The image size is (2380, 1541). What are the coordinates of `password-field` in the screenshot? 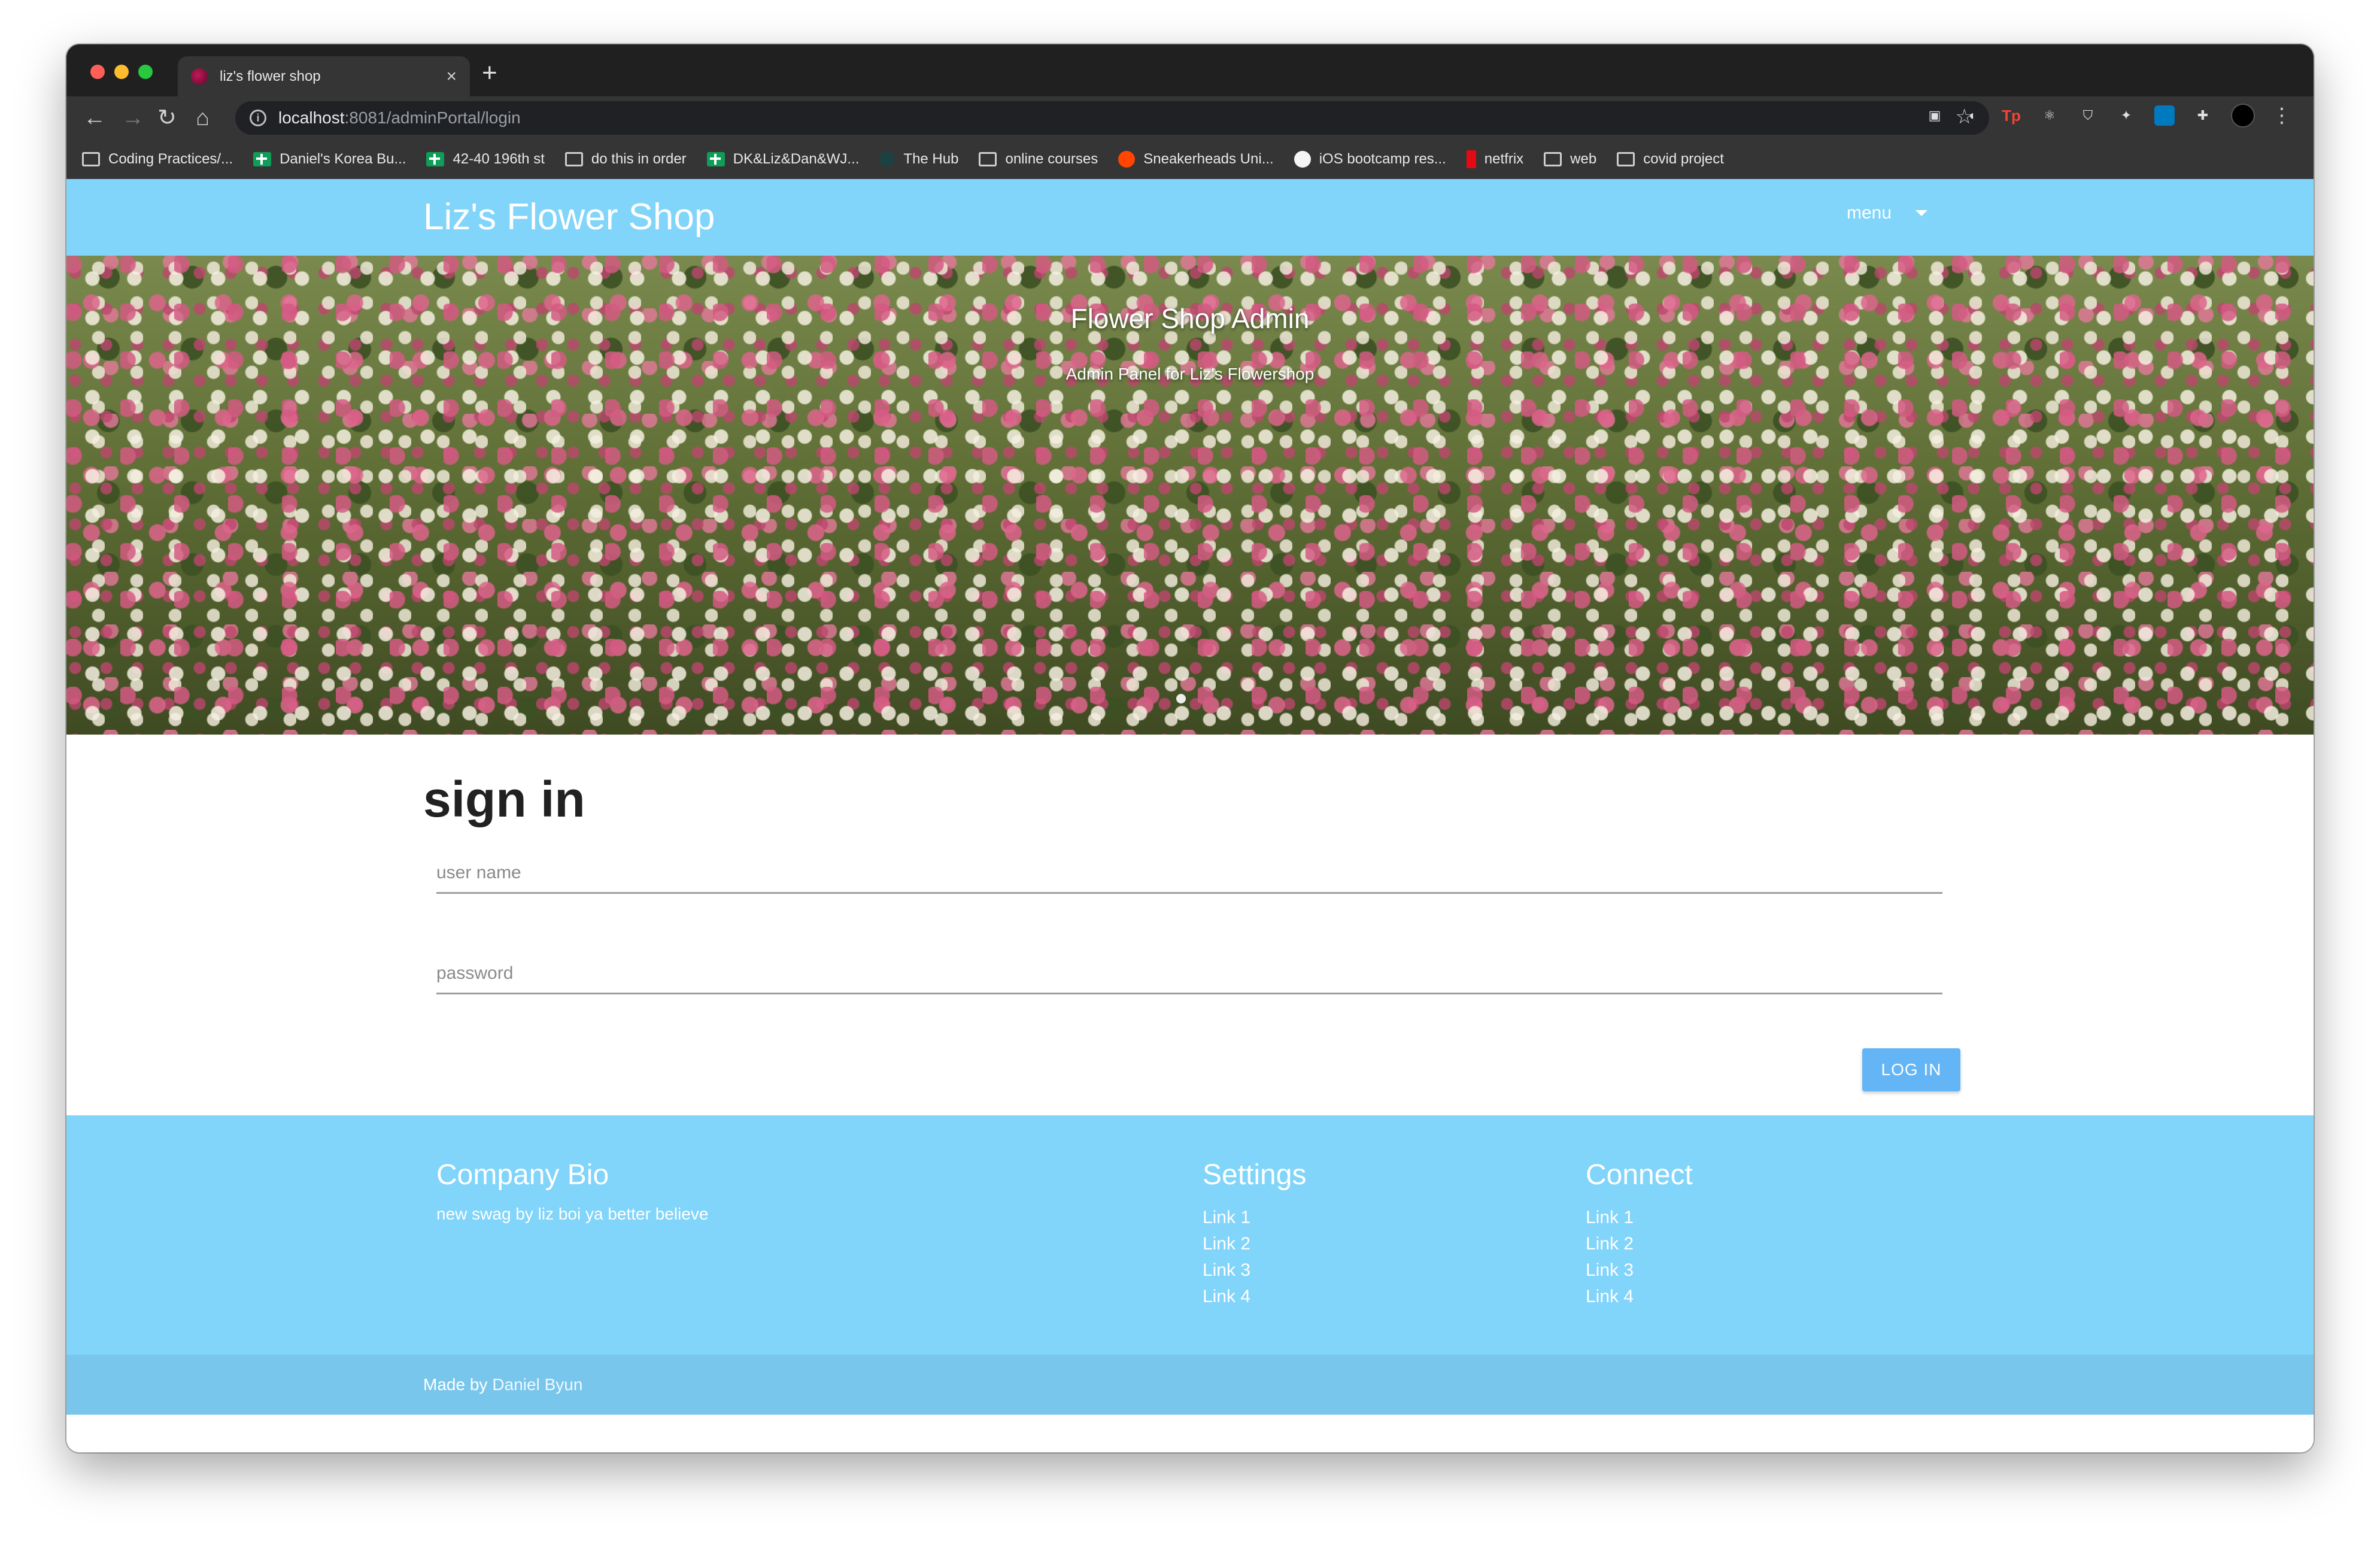 It's located at (1189, 968).